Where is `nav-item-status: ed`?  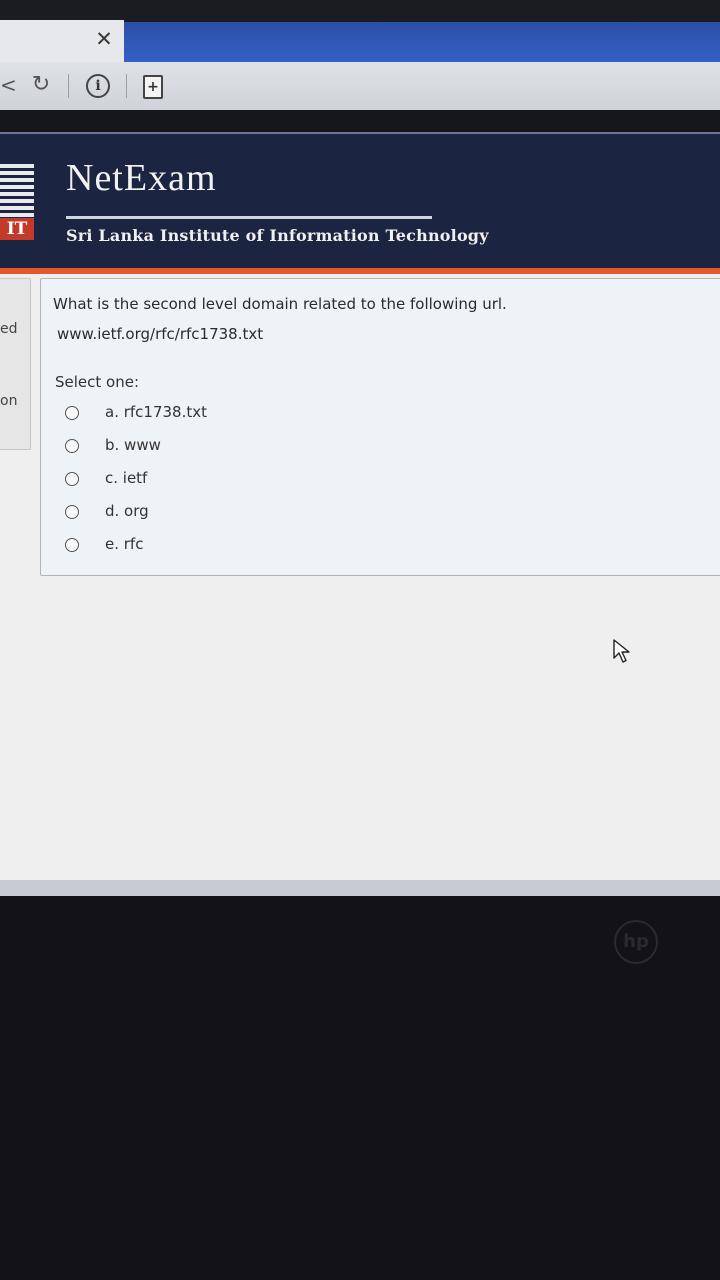
nav-item-status: ed is located at coordinates (9, 329).